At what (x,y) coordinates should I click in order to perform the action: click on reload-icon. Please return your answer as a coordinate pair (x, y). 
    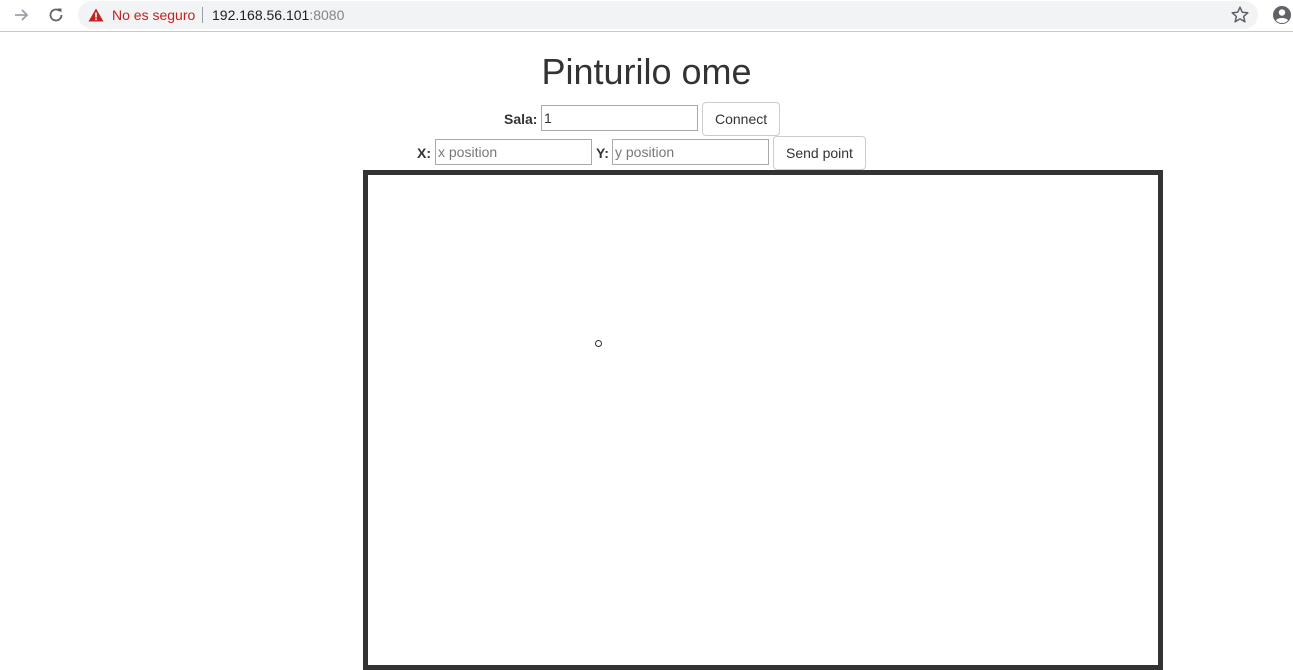
    Looking at the image, I should click on (56, 15).